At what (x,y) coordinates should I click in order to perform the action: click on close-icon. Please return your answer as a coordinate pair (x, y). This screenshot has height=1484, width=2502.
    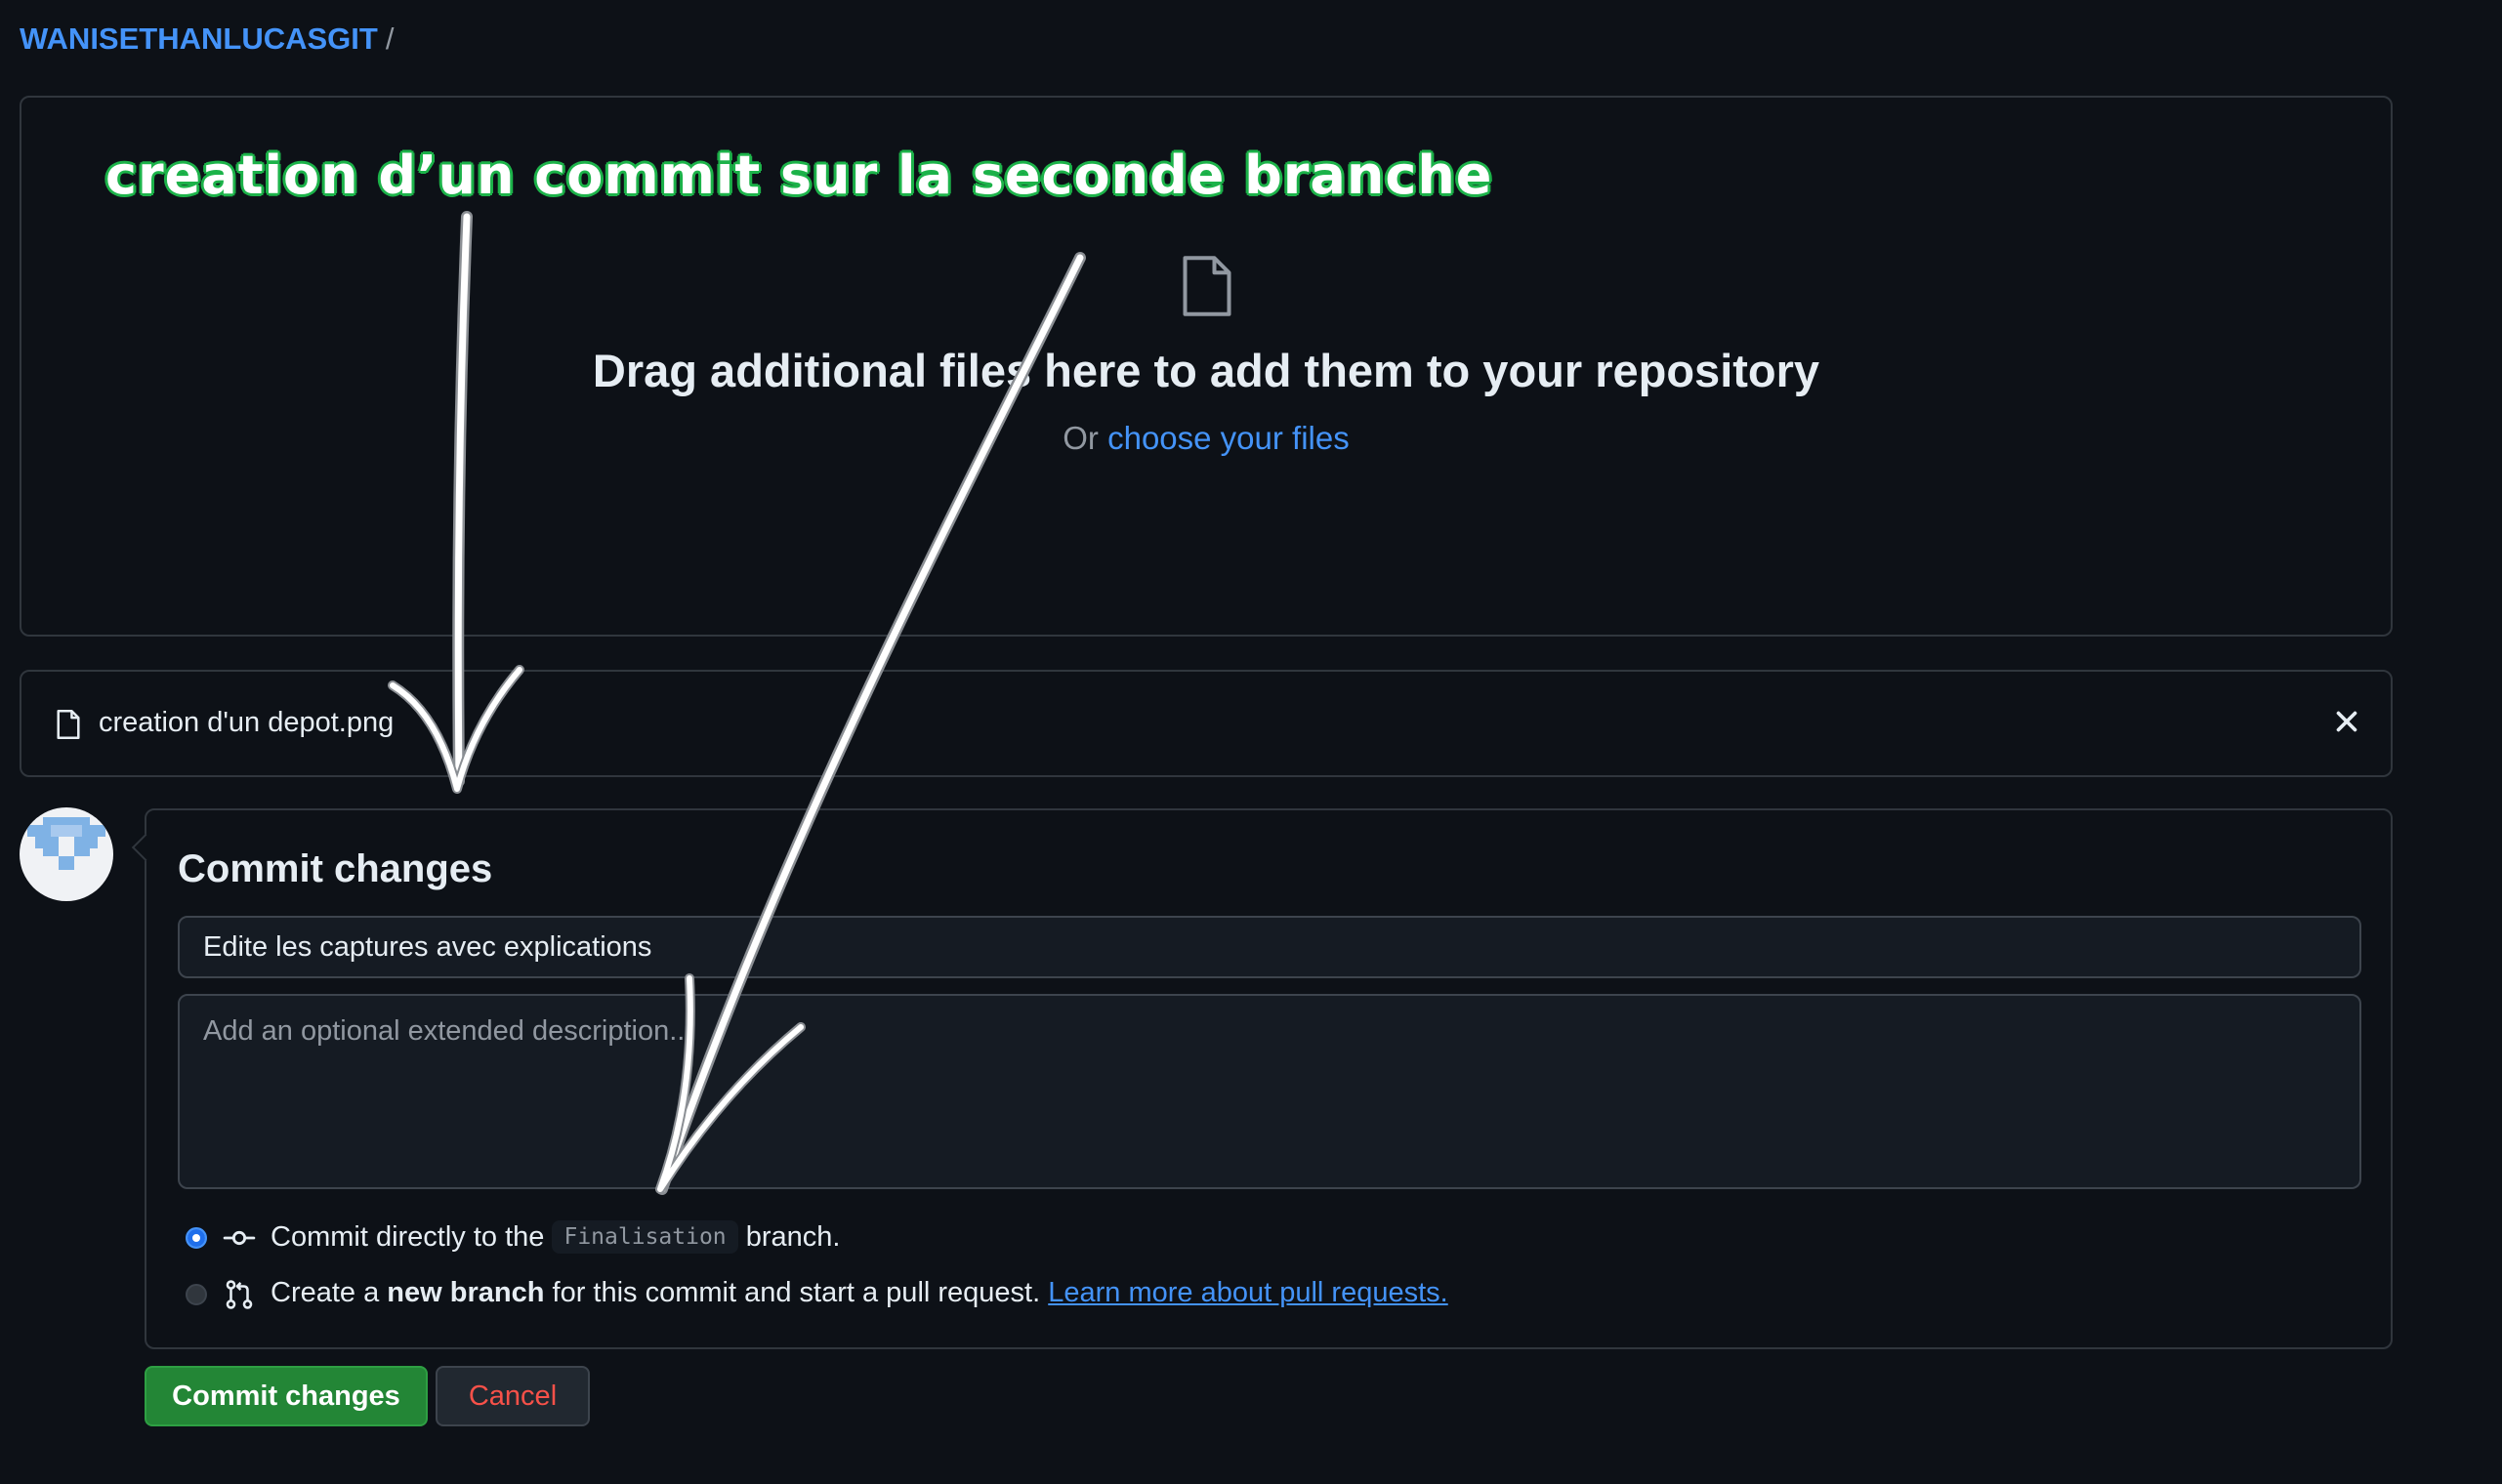
    Looking at the image, I should click on (2347, 722).